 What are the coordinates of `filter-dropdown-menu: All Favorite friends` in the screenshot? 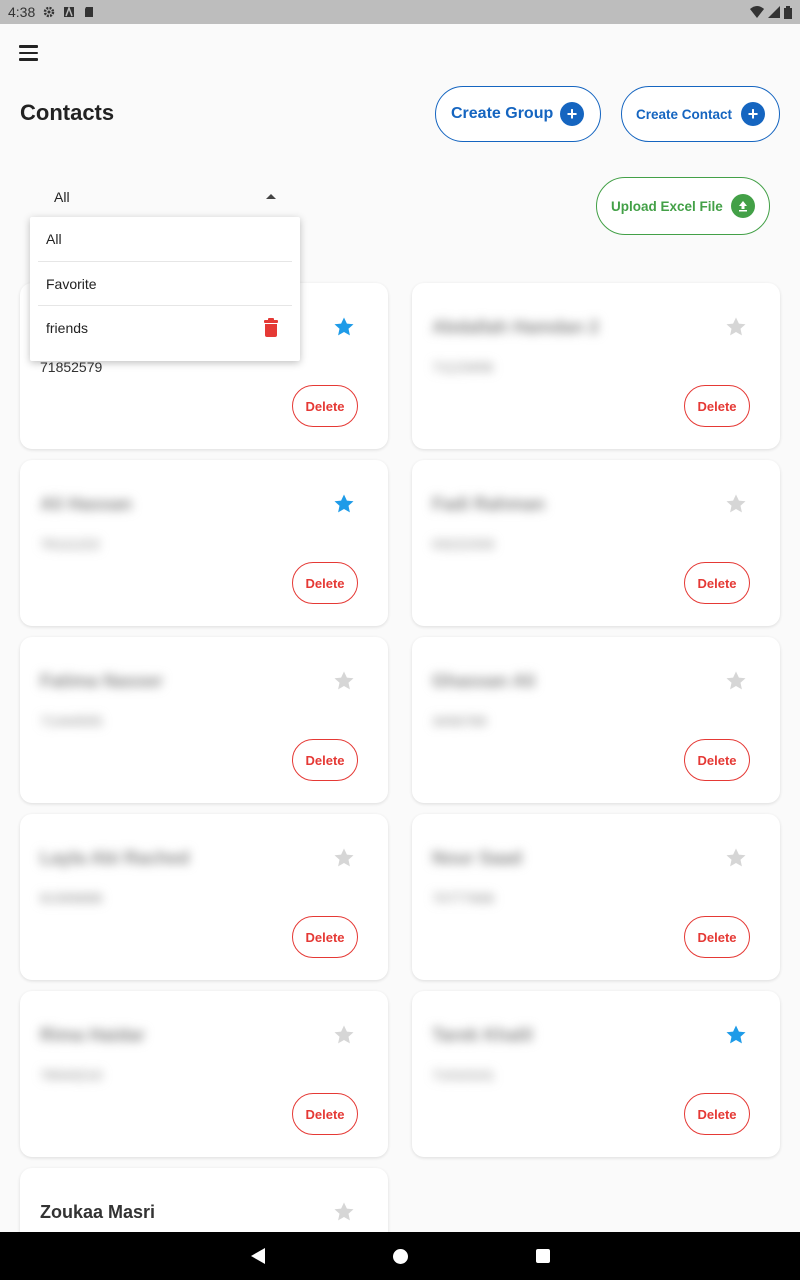 It's located at (165, 289).